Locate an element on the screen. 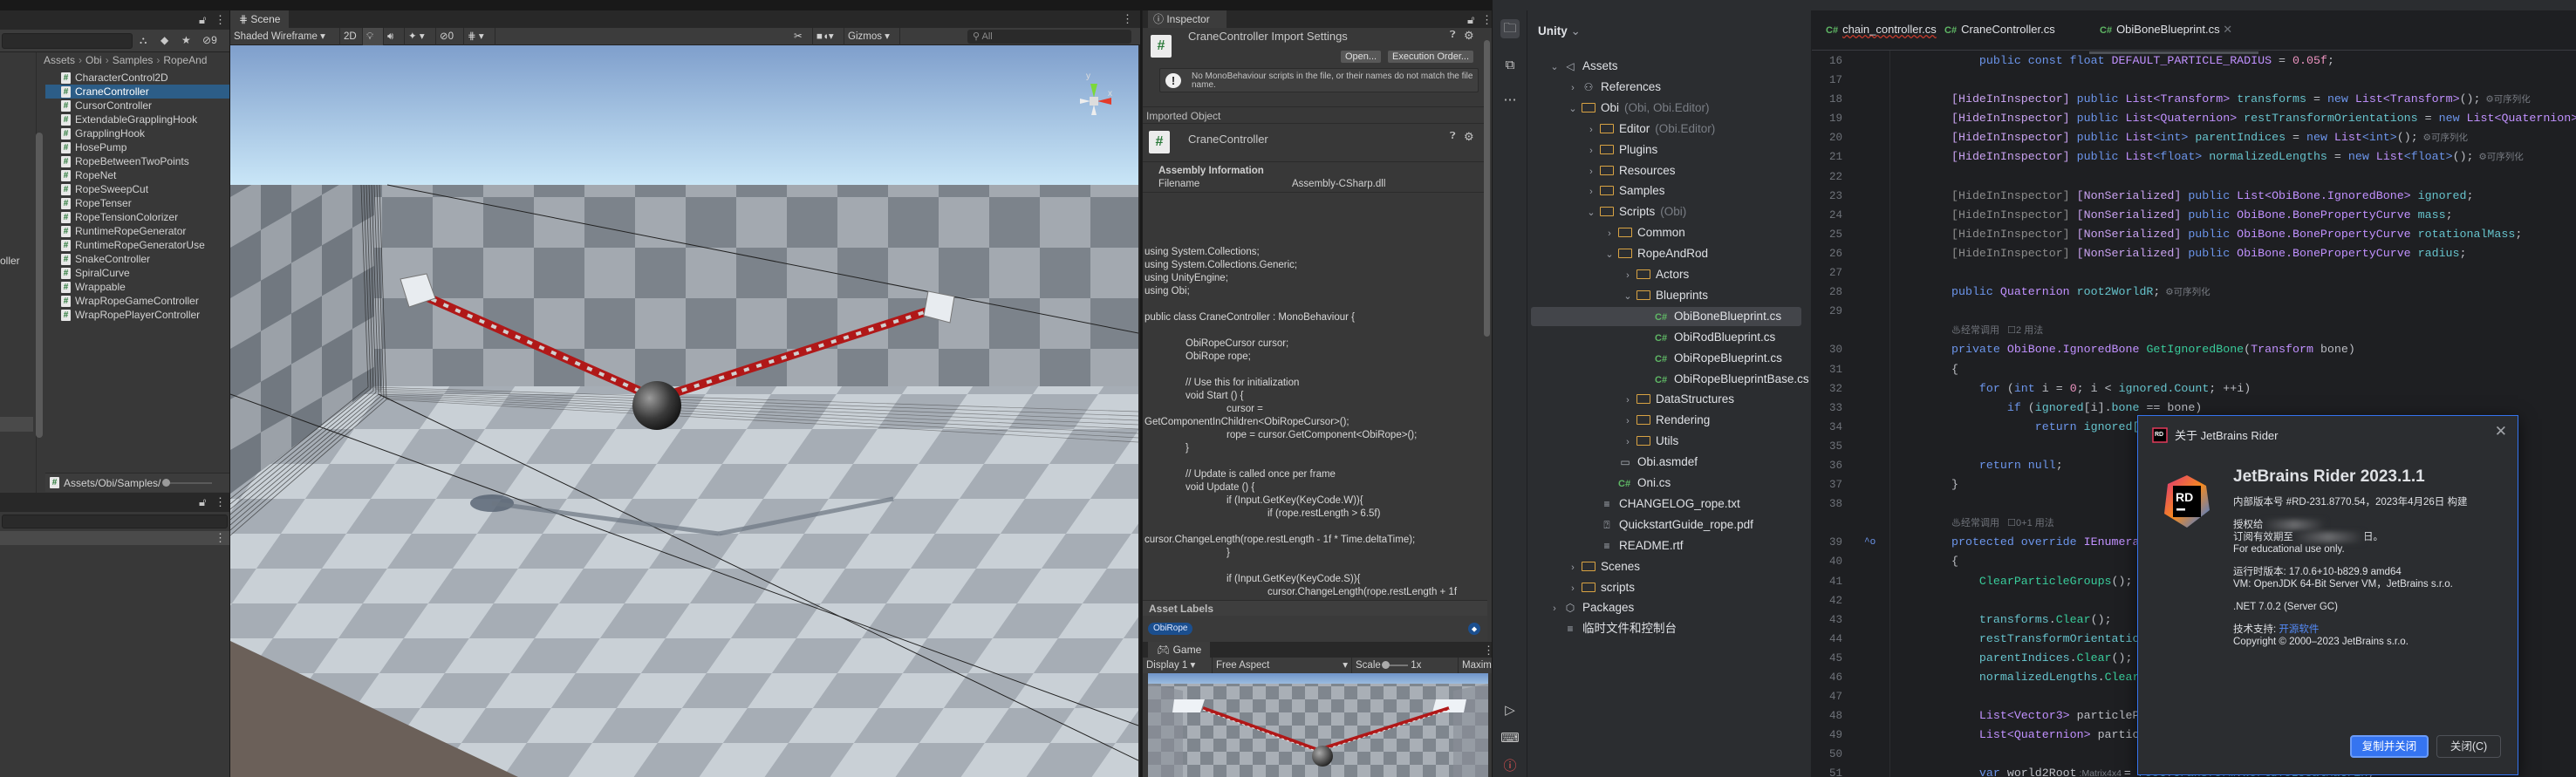  tree-item: ⌄ Obi (Obi, Obi.Editor) is located at coordinates (1666, 108).